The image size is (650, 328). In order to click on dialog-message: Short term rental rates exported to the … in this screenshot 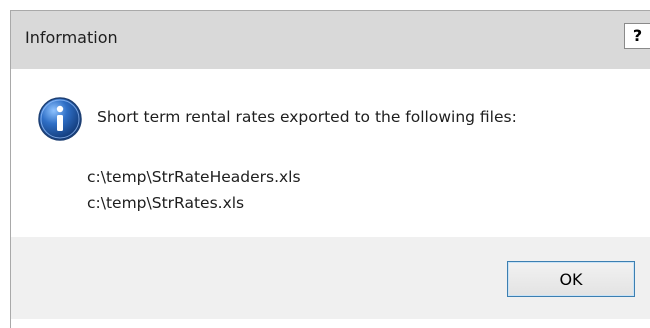, I will do `click(307, 117)`.